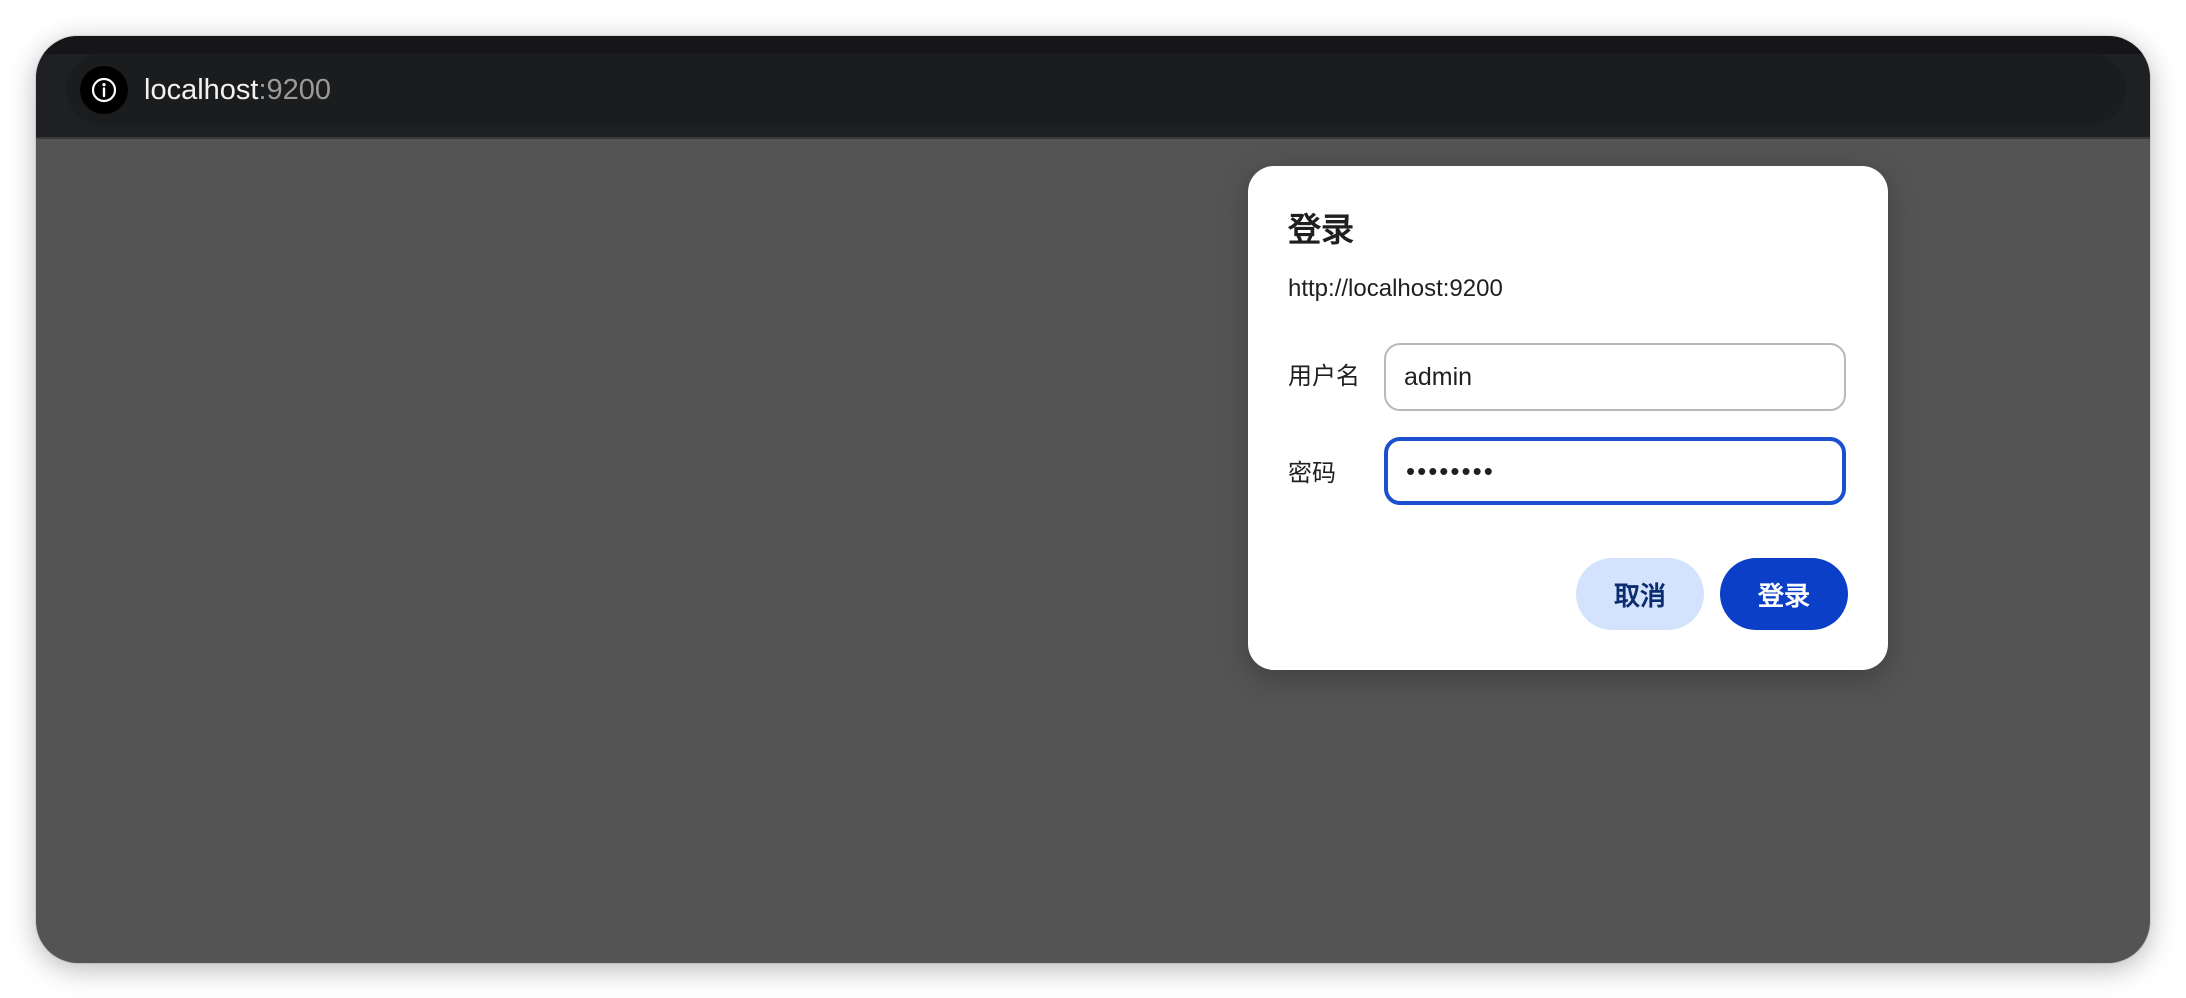 This screenshot has width=2186, height=998. What do you see at coordinates (201, 90) in the screenshot?
I see `url-host: localhost` at bounding box center [201, 90].